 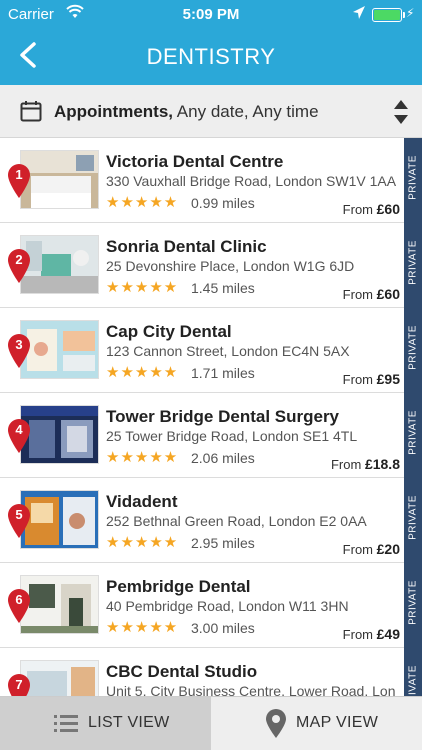 What do you see at coordinates (186, 247) in the screenshot?
I see `practice-name: Sonria Dental Clinic` at bounding box center [186, 247].